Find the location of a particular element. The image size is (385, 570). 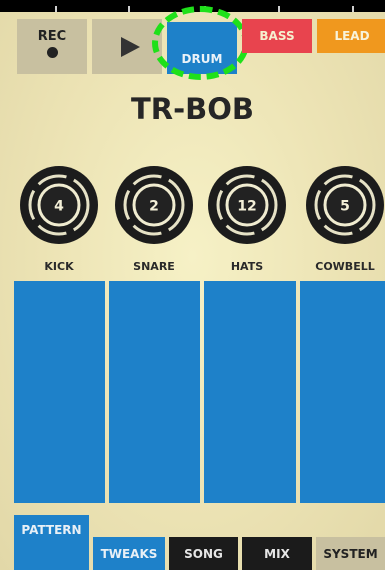

knob-kick-value: 4 is located at coordinates (59, 207).